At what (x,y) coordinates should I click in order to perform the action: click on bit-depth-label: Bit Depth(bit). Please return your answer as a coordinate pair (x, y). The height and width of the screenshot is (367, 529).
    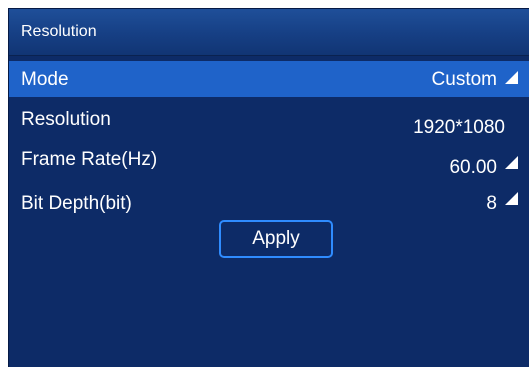
    Looking at the image, I should click on (76, 203).